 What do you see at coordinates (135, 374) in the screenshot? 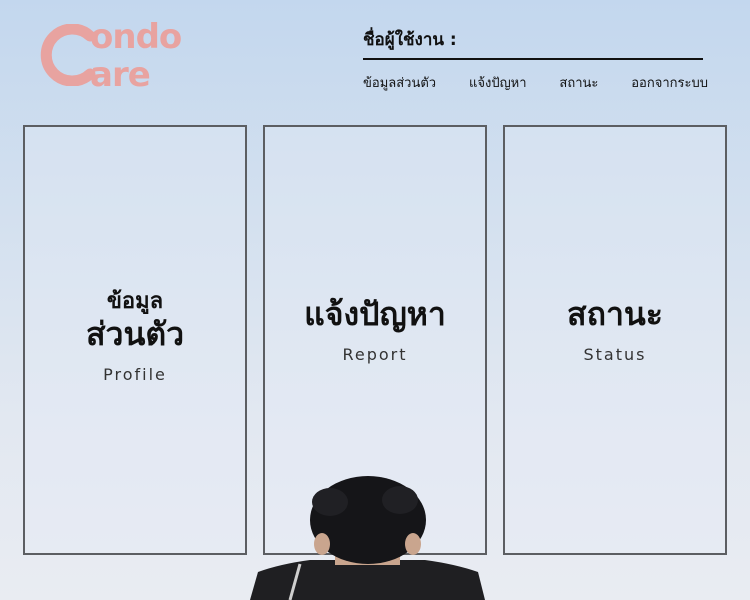
I see `profile-card-subtitle: Profile` at bounding box center [135, 374].